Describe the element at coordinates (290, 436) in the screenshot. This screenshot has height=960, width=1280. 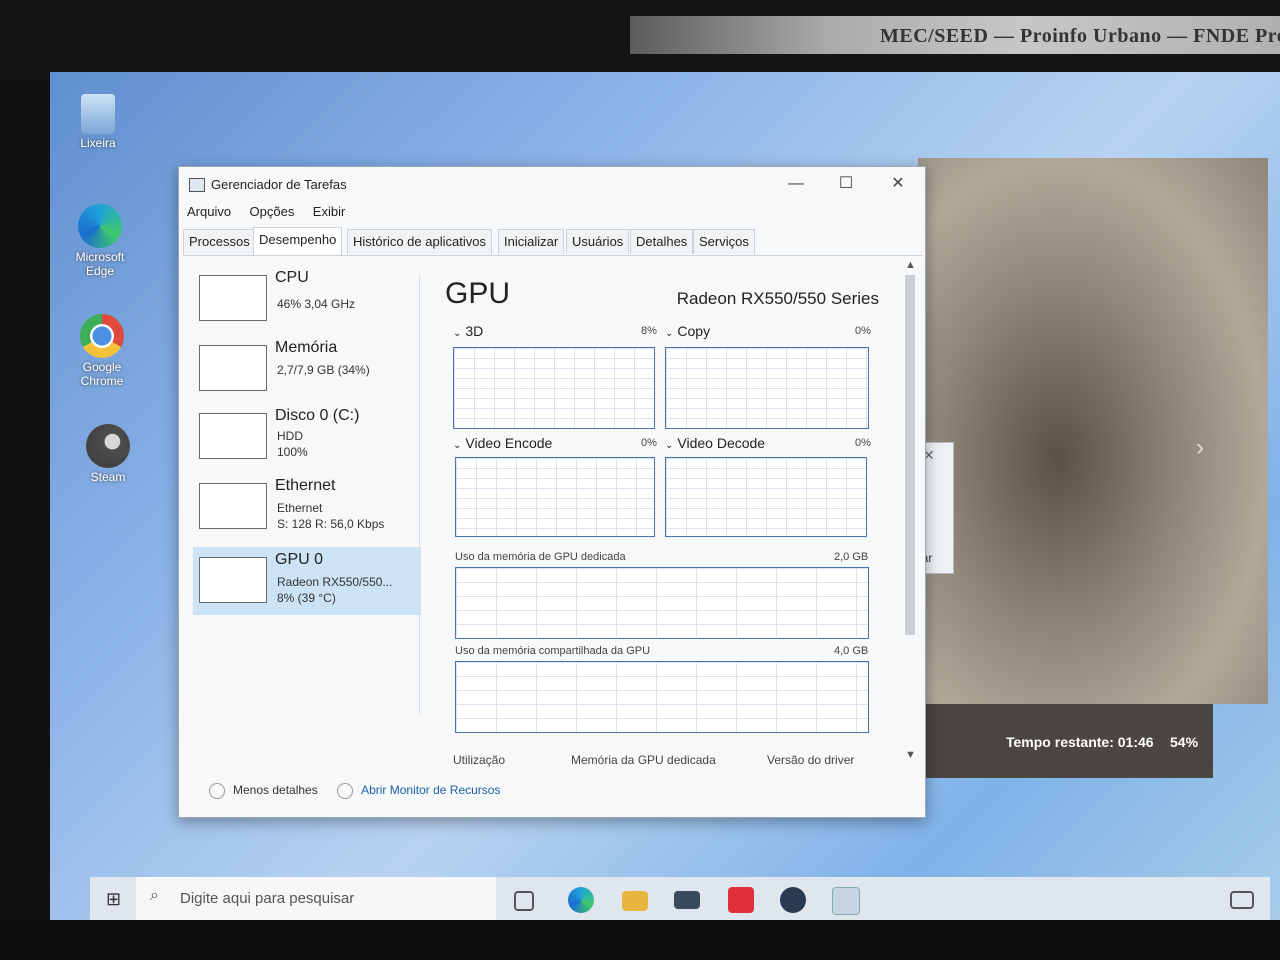
I see `sidebar-item-detail: HDD` at that location.